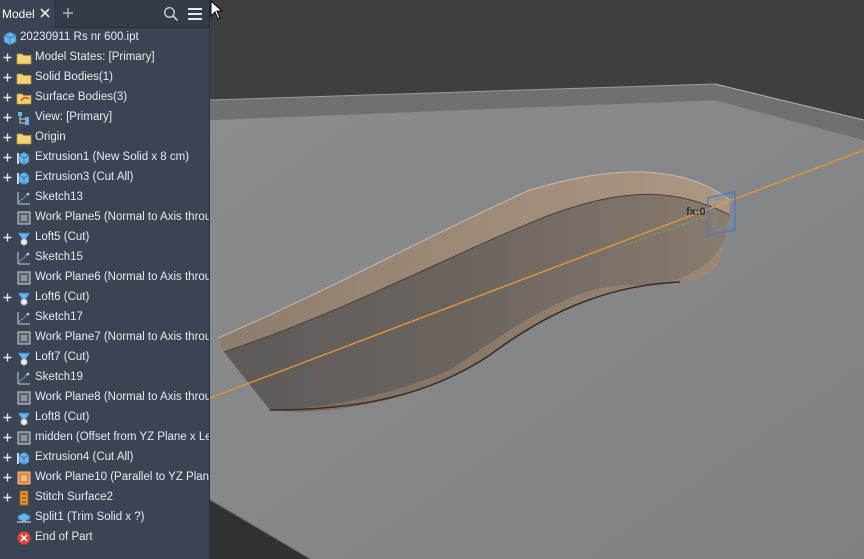 The image size is (864, 559). I want to click on tree-item: Extrusion3 (Cut All), so click(104, 178).